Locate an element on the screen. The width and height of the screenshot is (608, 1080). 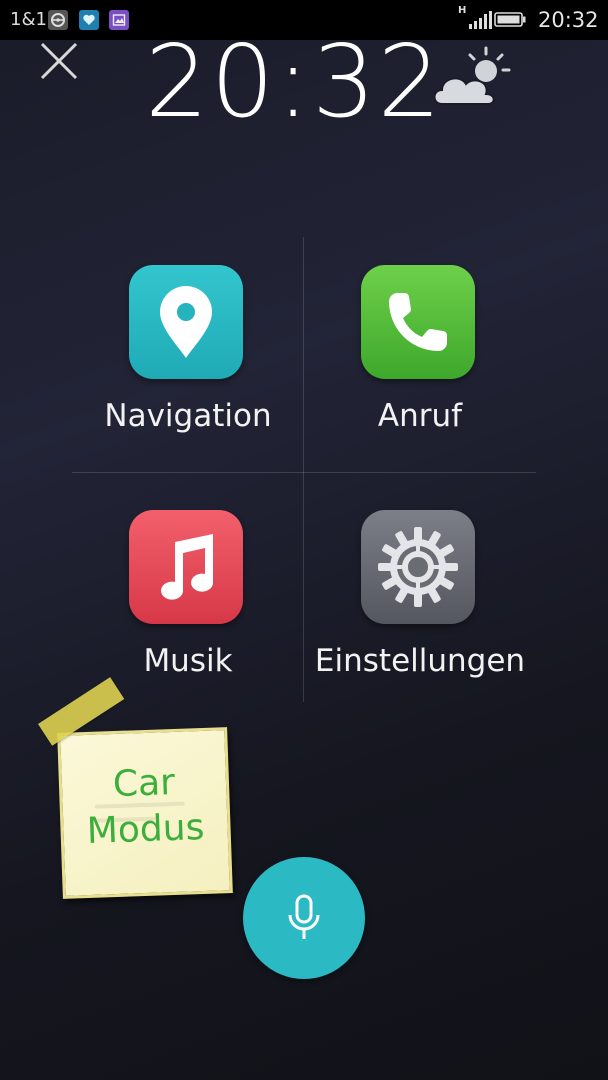
status-time: 20:32 is located at coordinates (568, 20).